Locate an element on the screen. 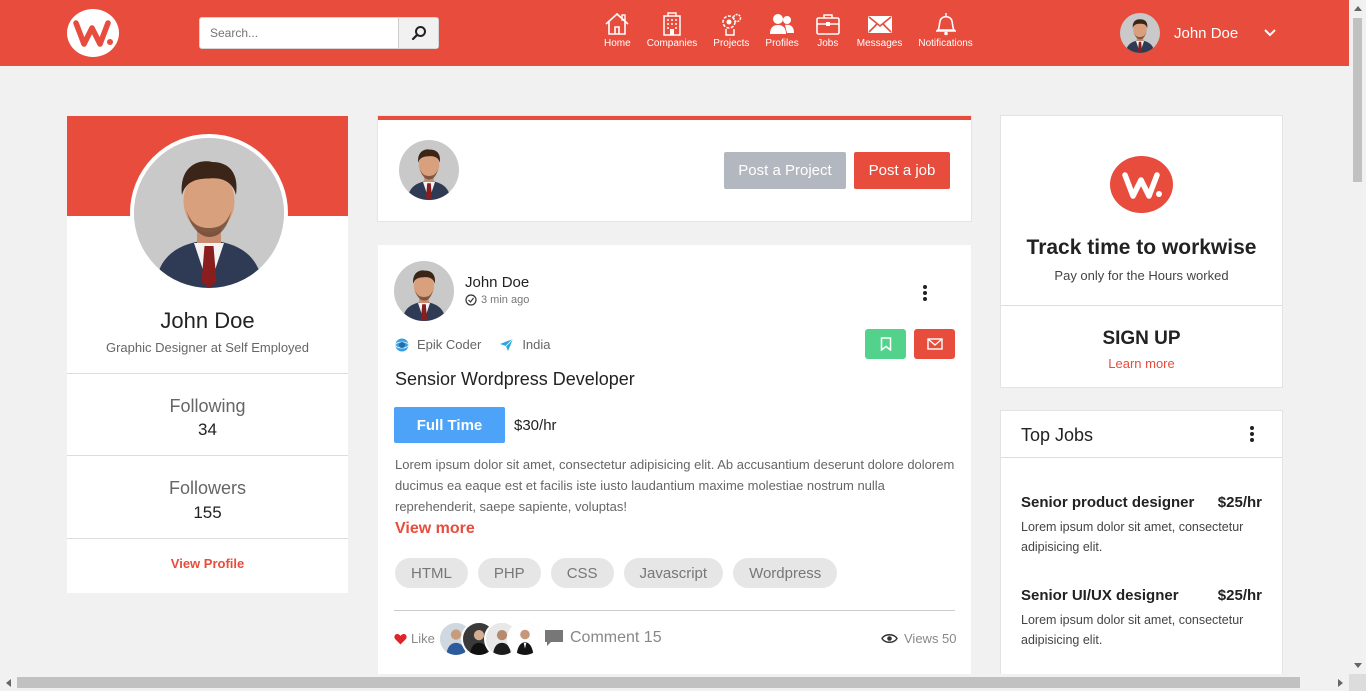 The image size is (1366, 691). scroll-down-icon is located at coordinates (1357, 665).